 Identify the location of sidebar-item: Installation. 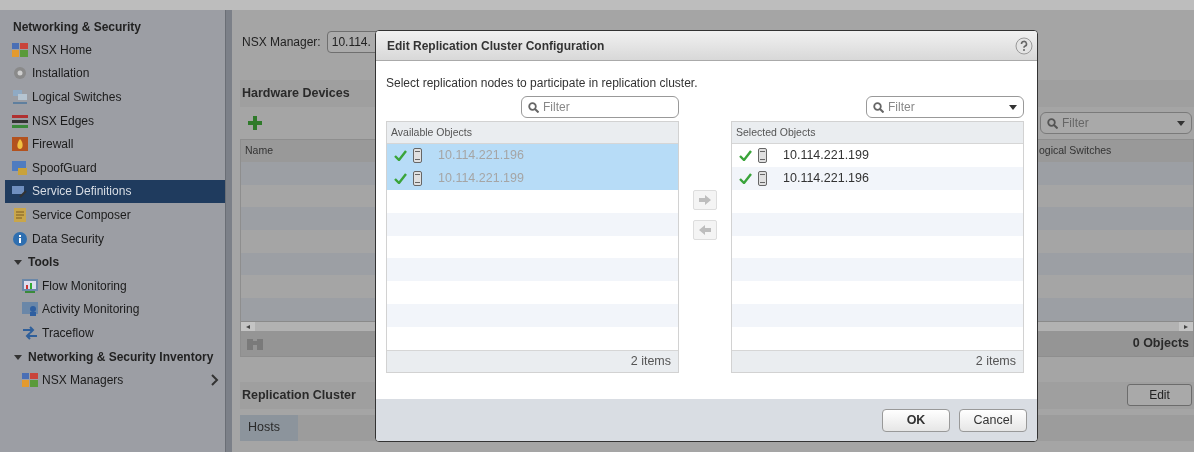
(115, 73).